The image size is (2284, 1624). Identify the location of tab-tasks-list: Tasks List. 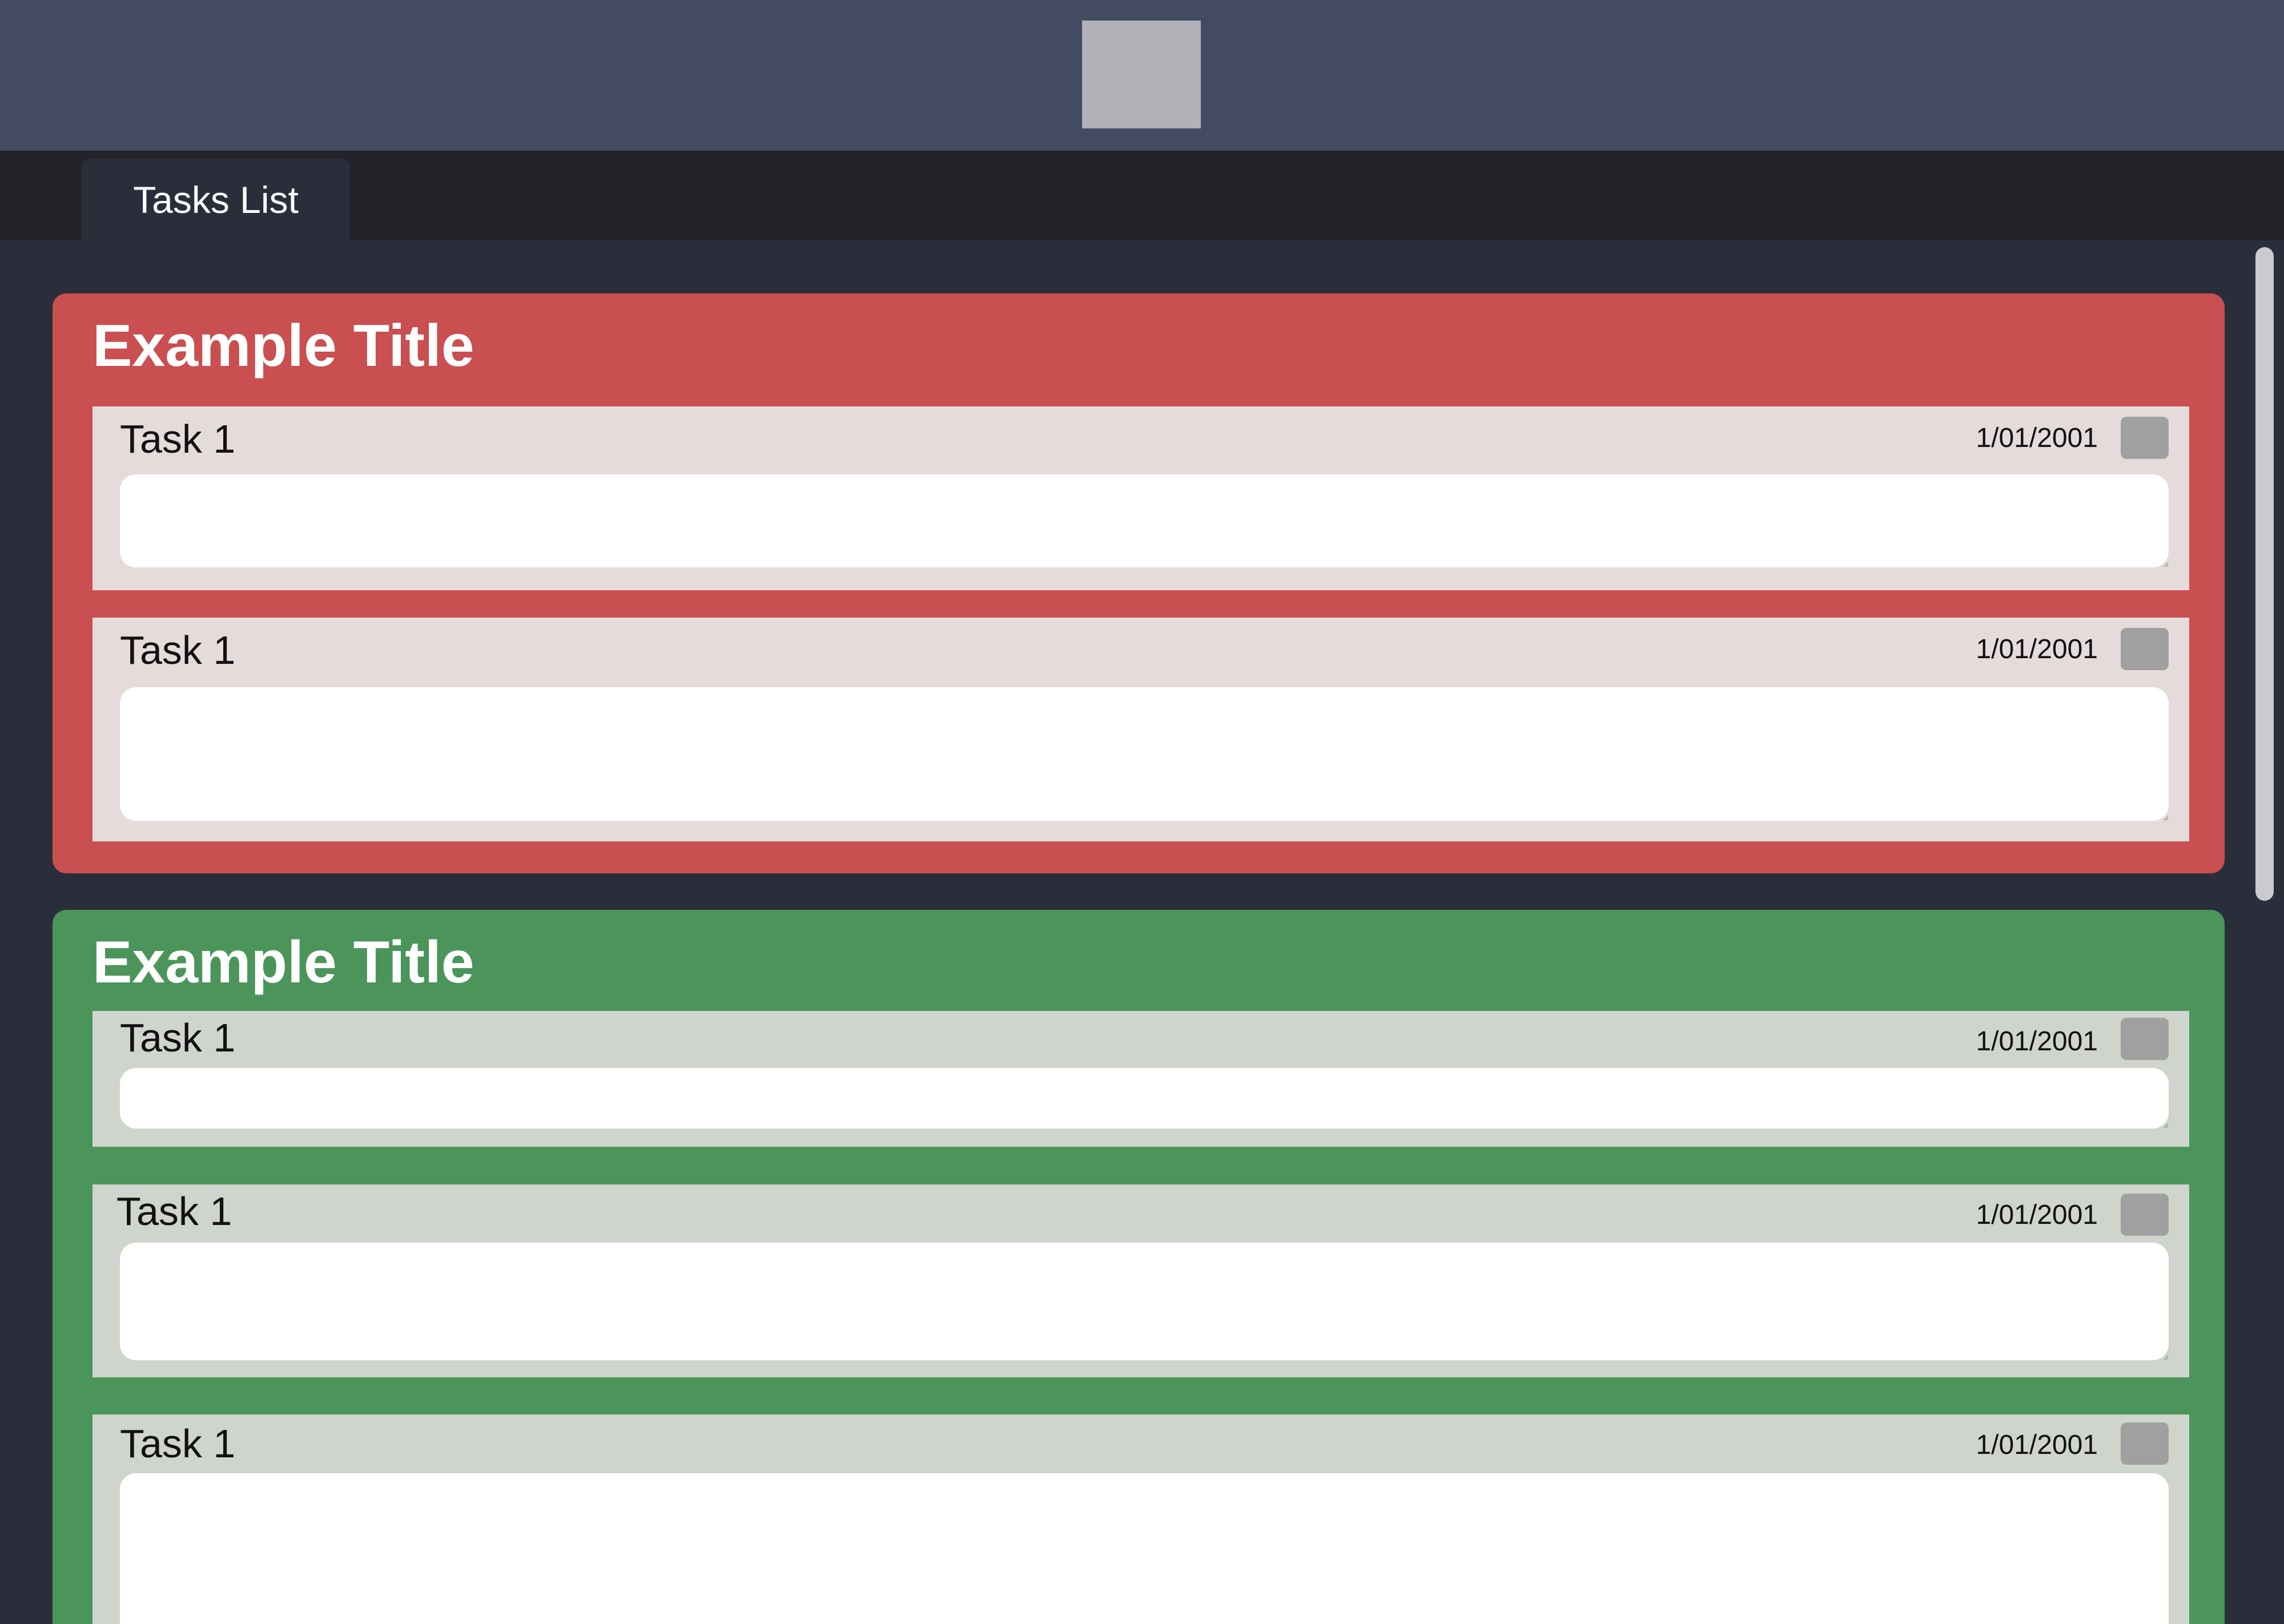
(216, 199).